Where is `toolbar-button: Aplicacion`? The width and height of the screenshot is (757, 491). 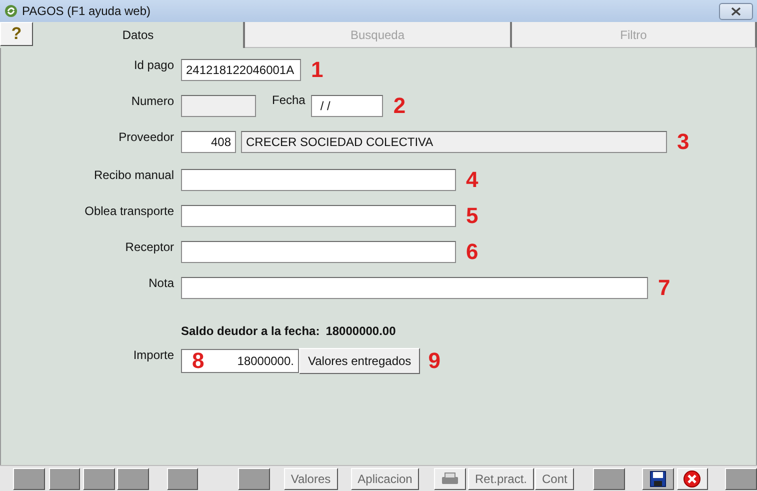
toolbar-button: Aplicacion is located at coordinates (385, 479).